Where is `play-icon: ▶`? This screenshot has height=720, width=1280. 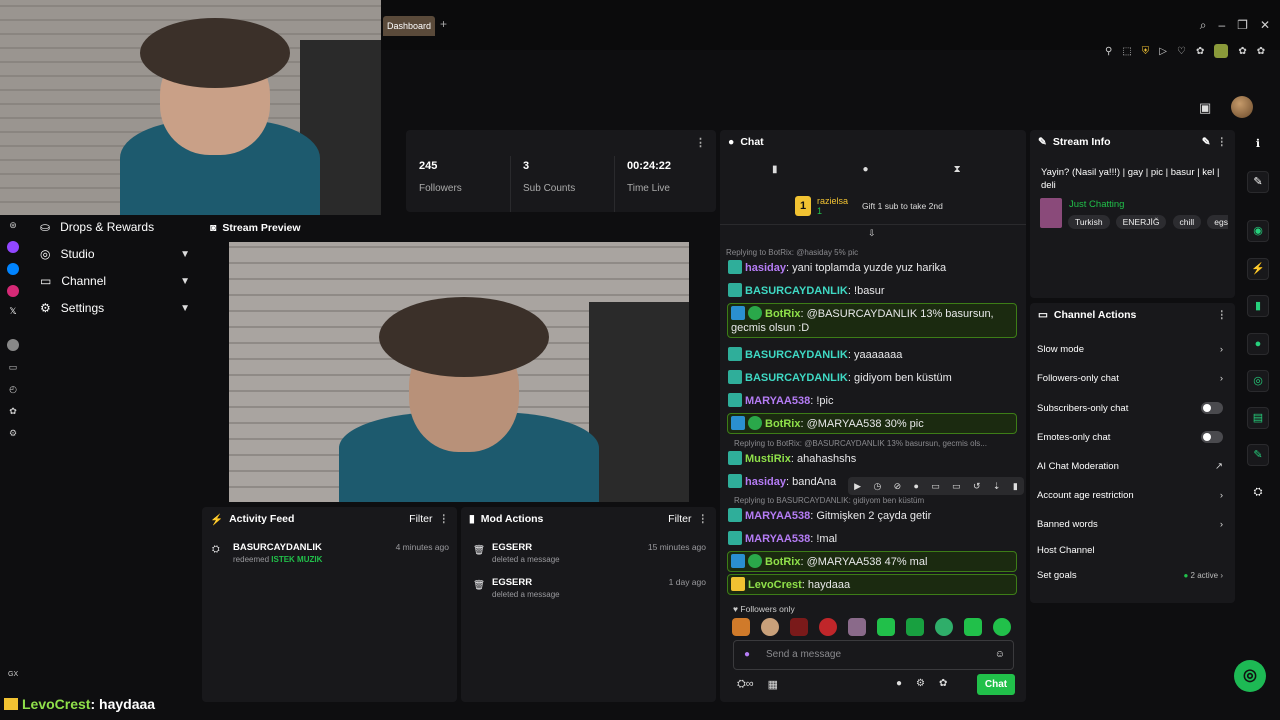
play-icon: ▶ is located at coordinates (857, 486).